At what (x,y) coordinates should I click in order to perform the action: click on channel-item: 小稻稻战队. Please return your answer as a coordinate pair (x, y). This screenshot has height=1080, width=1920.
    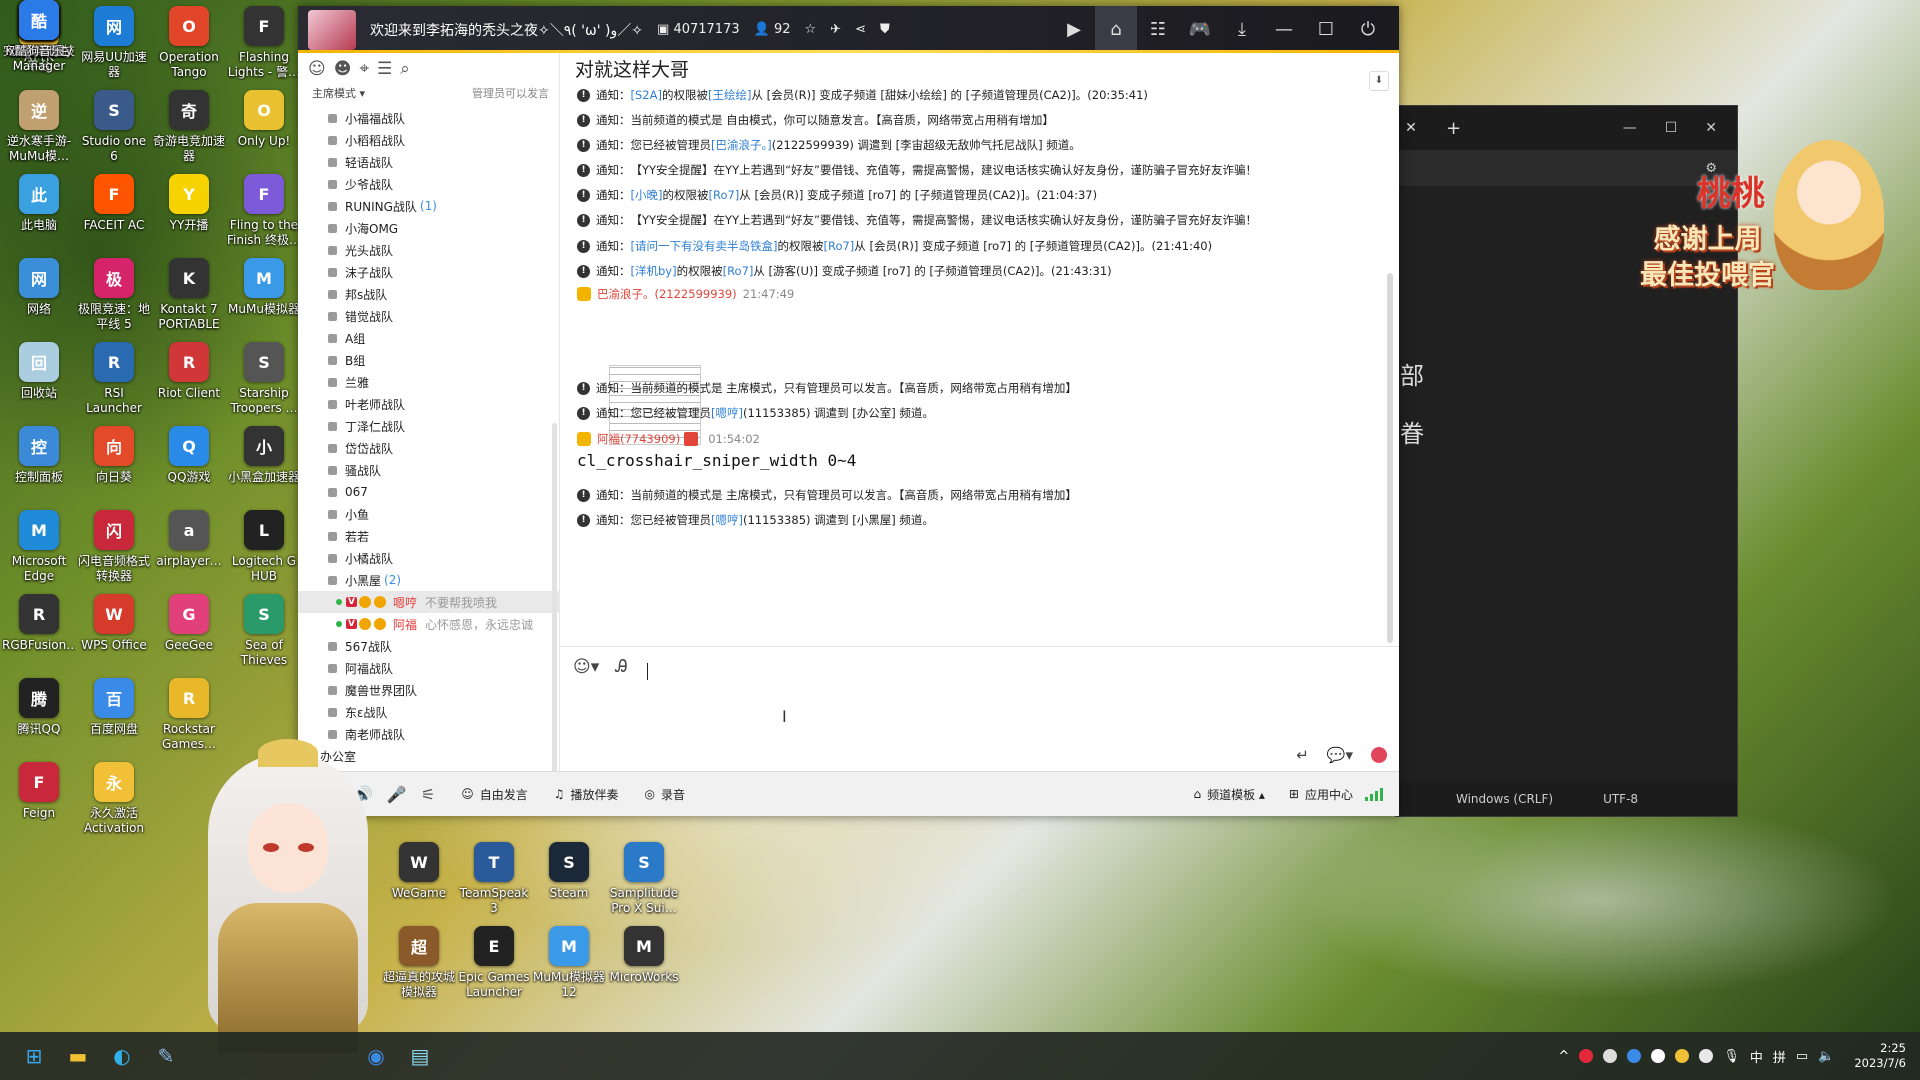
    Looking at the image, I should click on (428, 140).